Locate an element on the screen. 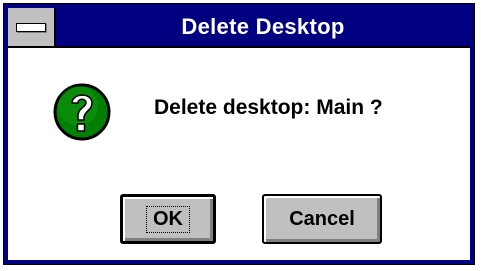 Image resolution: width=481 pixels, height=271 pixels. cancel-button-label: Cancel is located at coordinates (322, 218).